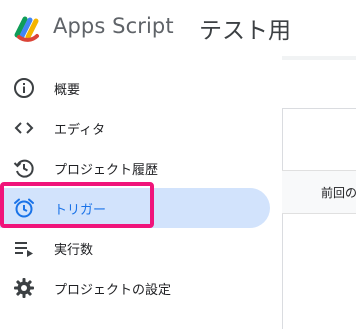 This screenshot has width=356, height=329. Describe the element at coordinates (113, 290) in the screenshot. I see `sidebar-item-label: プロジェクトの設定` at that location.